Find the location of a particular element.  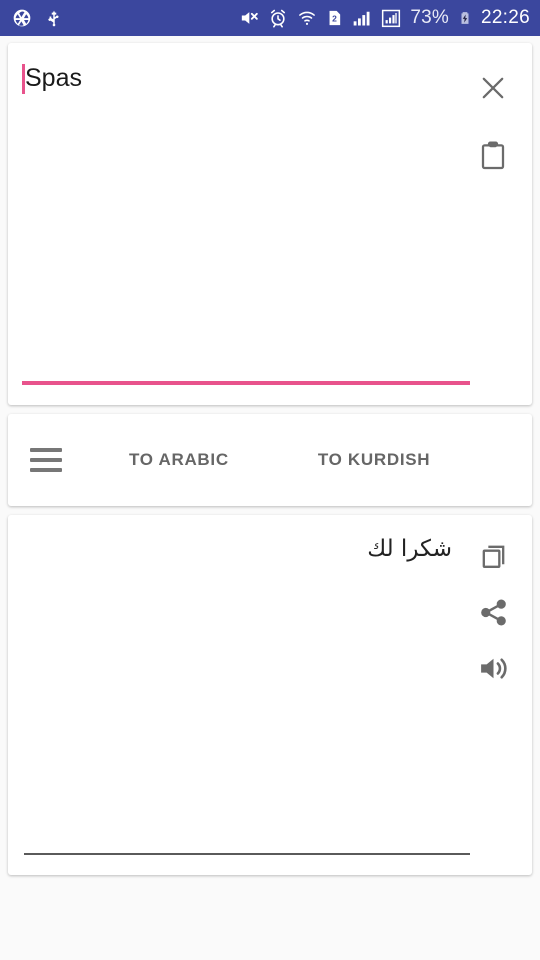

status-bar-left-icons is located at coordinates (37, 18).